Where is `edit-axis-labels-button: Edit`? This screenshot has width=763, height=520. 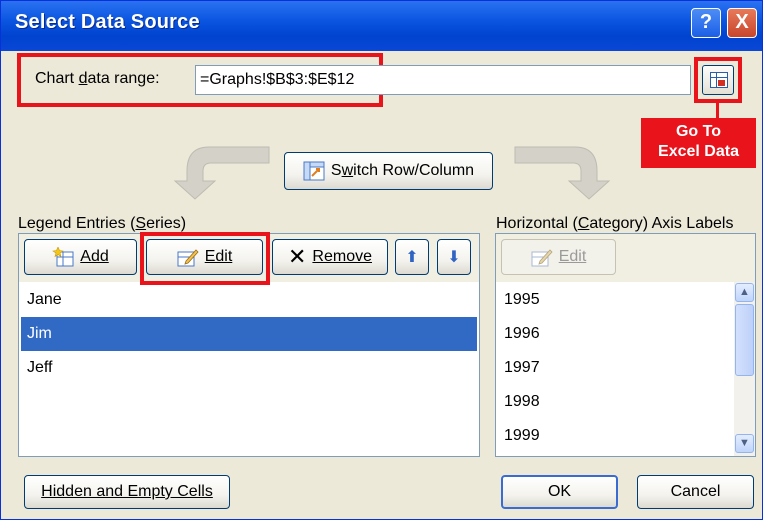 edit-axis-labels-button: Edit is located at coordinates (558, 257).